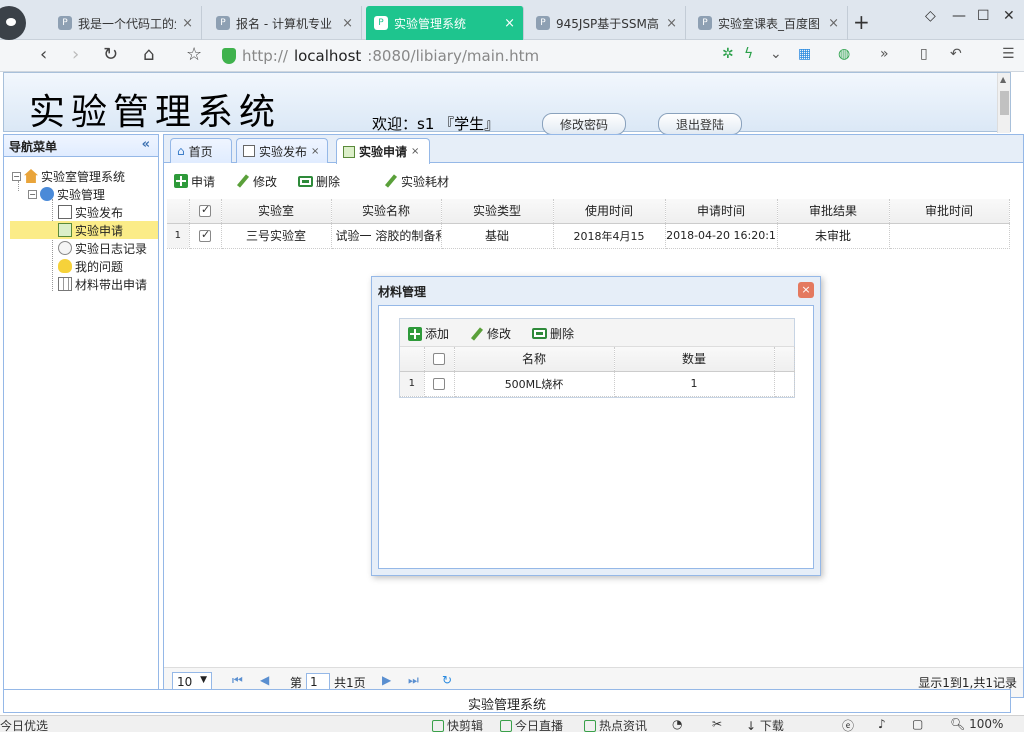 This screenshot has width=1024, height=734. Describe the element at coordinates (844, 54) in the screenshot. I see `translate-icon: ◍` at that location.